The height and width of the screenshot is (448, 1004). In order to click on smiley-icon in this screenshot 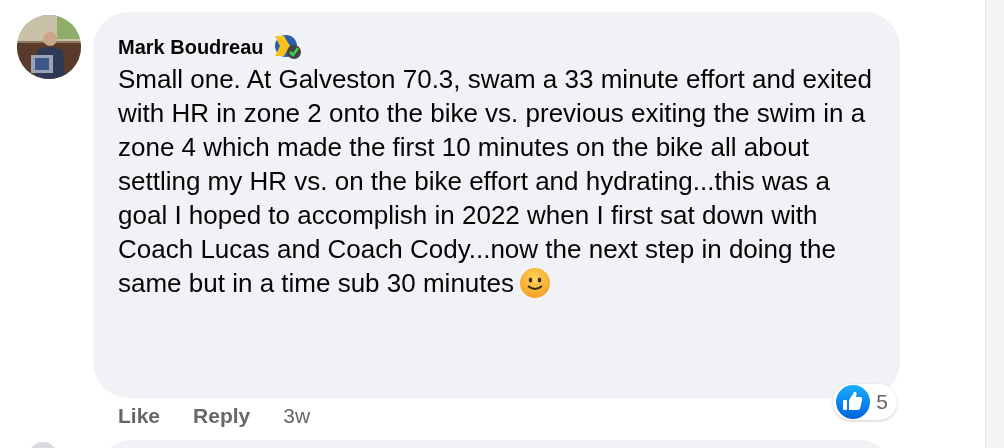, I will do `click(535, 283)`.